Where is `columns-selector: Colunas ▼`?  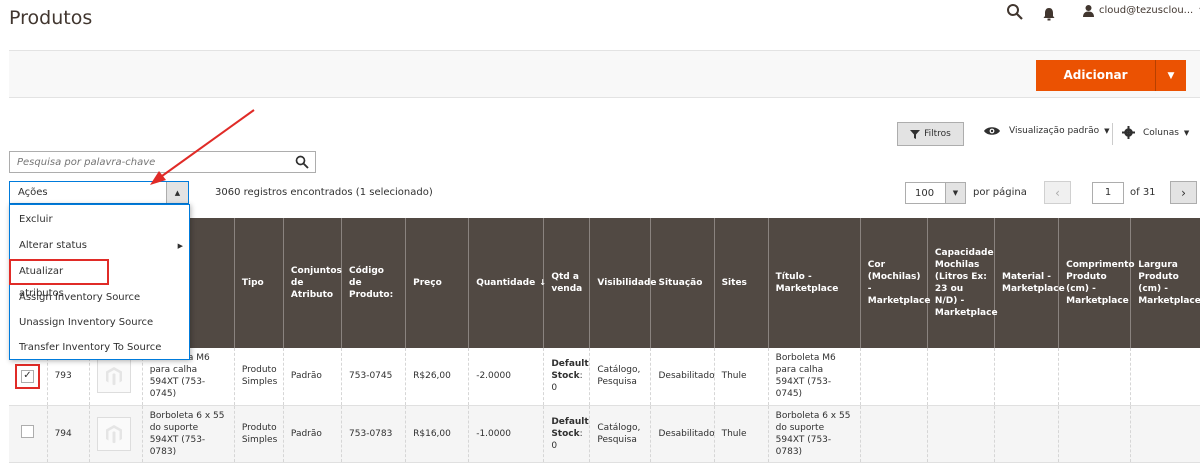 columns-selector: Colunas ▼ is located at coordinates (1155, 132).